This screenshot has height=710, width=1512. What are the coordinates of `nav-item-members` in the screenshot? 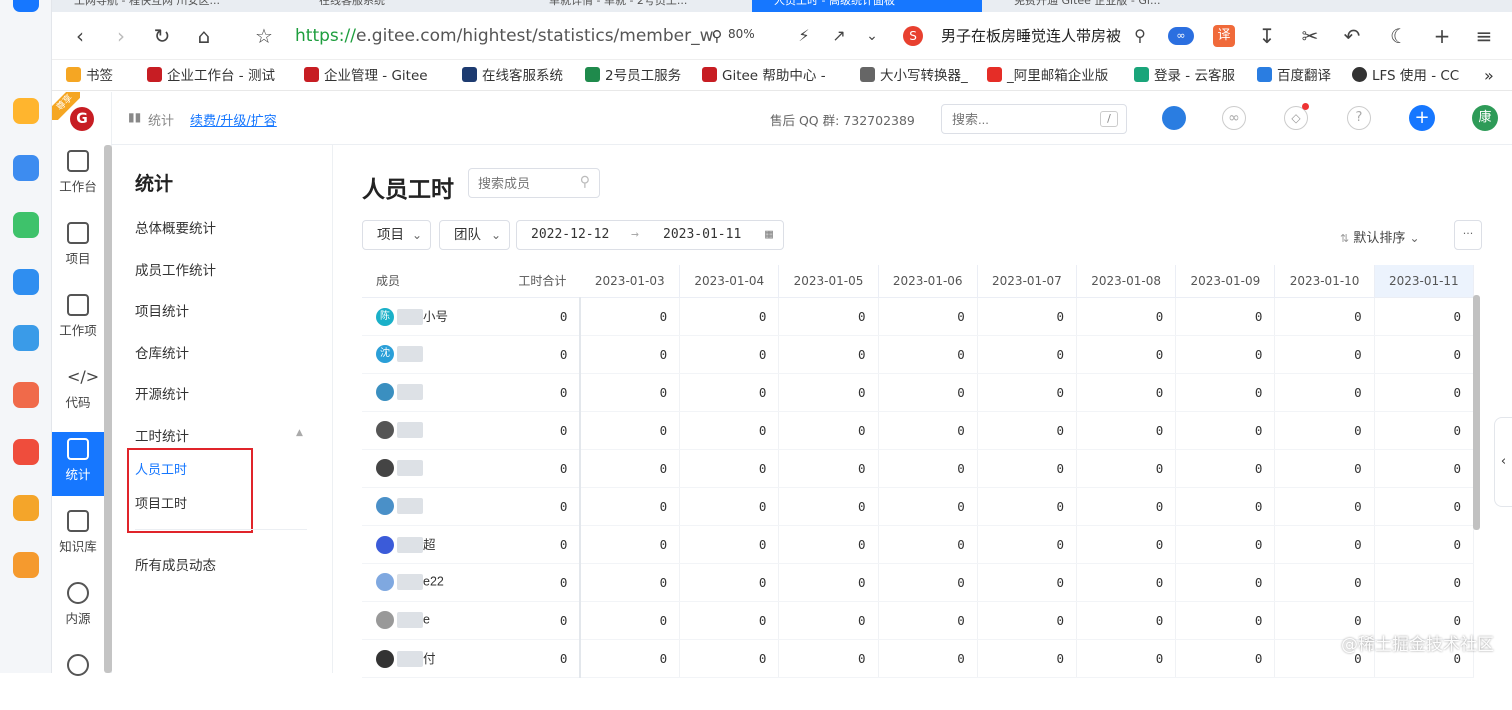 It's located at (78, 679).